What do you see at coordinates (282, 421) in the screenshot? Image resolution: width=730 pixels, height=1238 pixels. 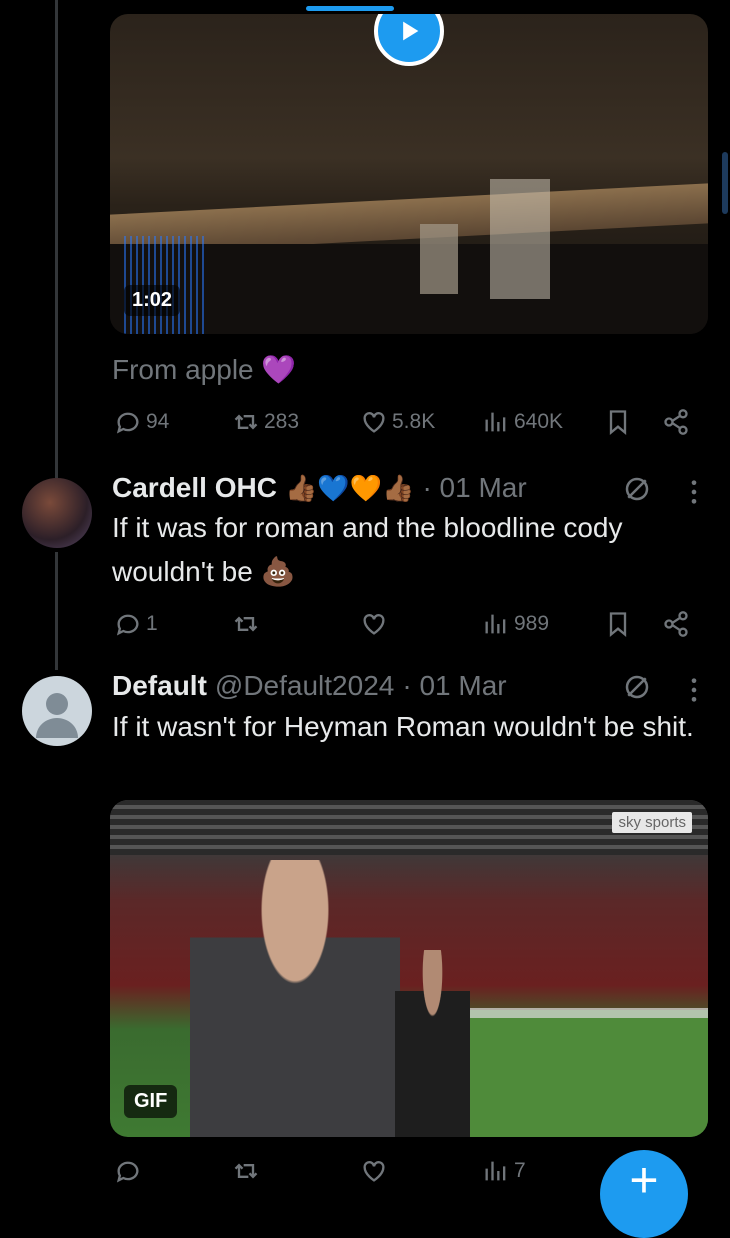 I see `retweet-count: 283` at bounding box center [282, 421].